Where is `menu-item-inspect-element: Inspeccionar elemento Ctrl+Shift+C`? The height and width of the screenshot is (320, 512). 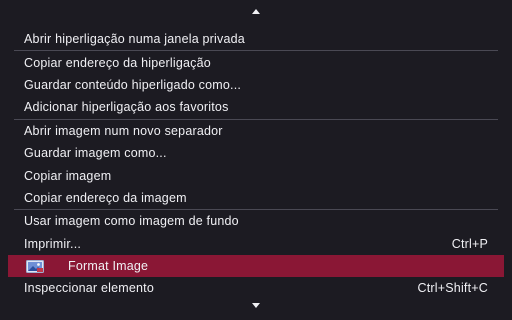
menu-item-inspect-element: Inspeccionar elemento Ctrl+Shift+C is located at coordinates (256, 288).